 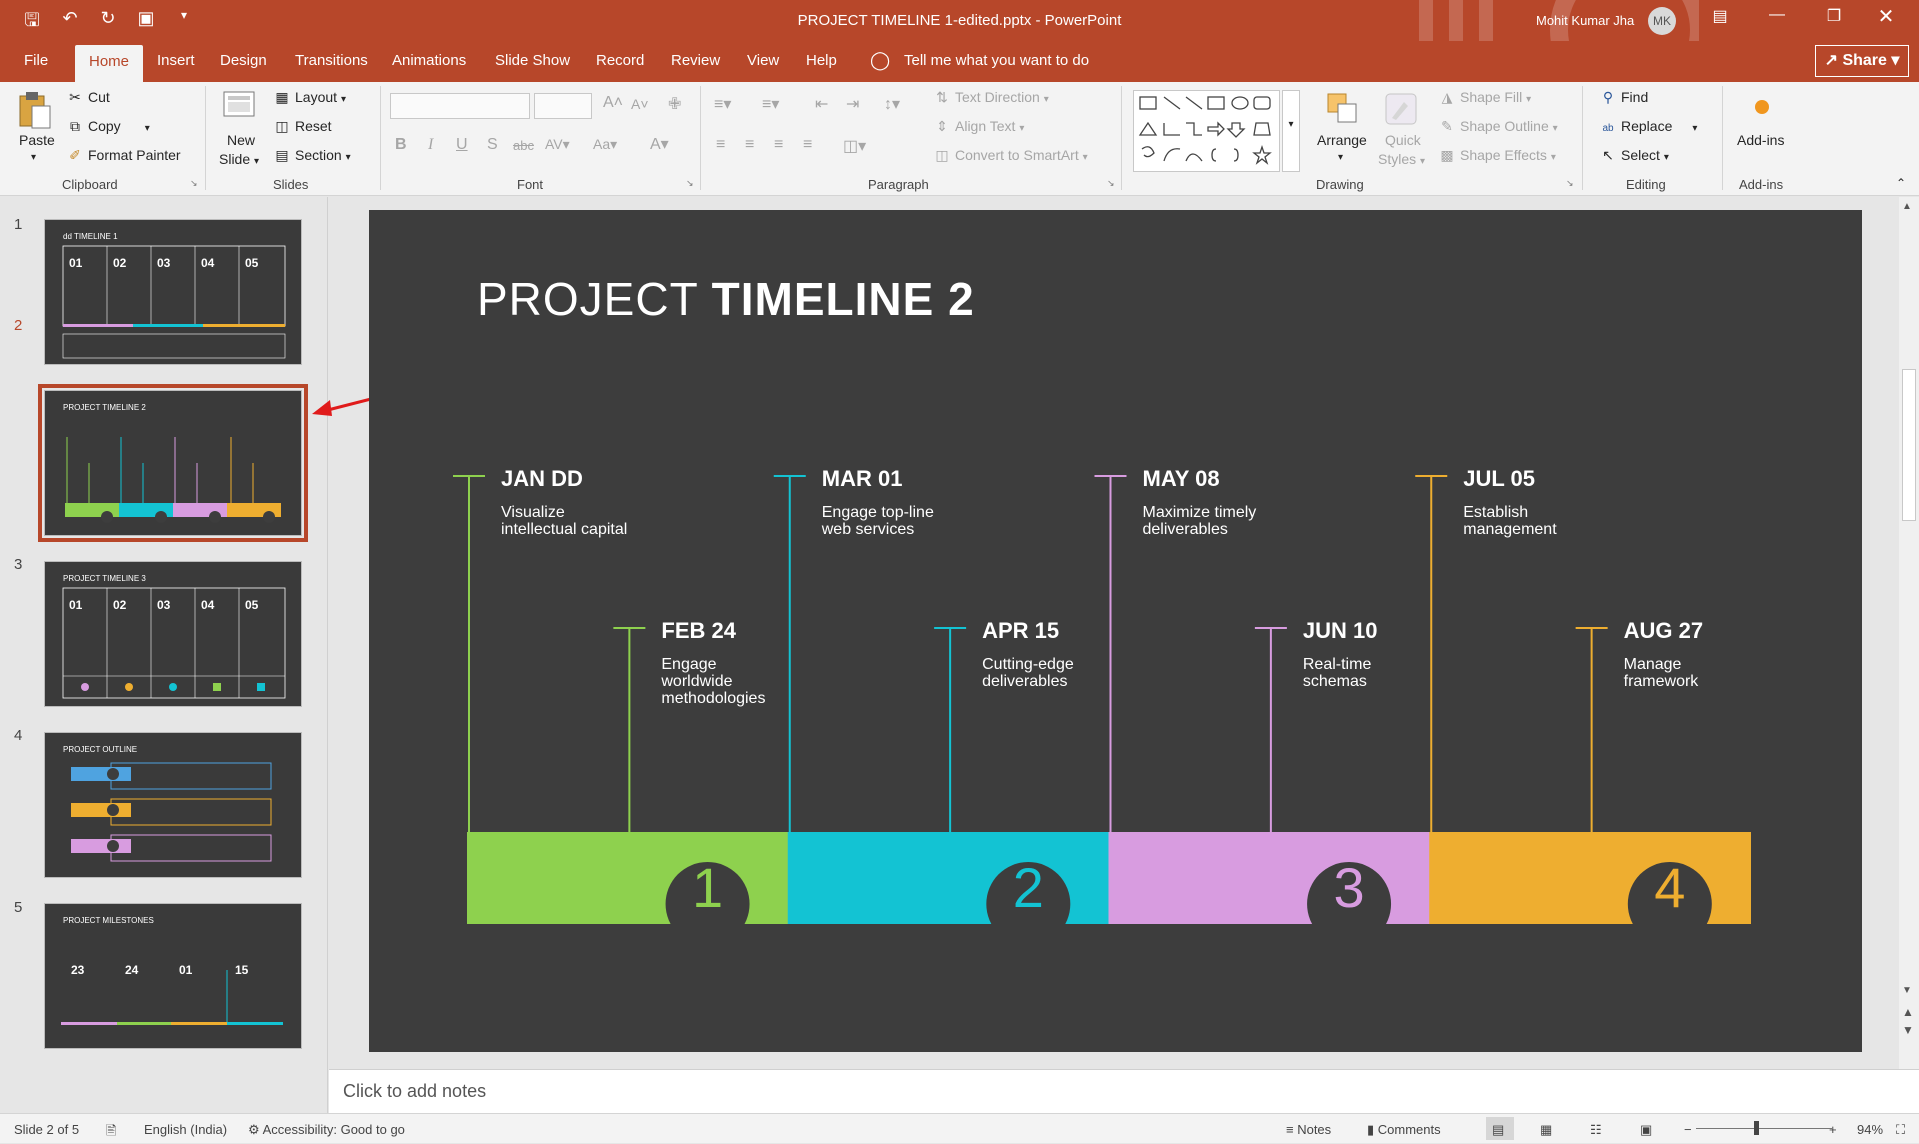 What do you see at coordinates (492, 145) in the screenshot?
I see `shadow-icon: S` at bounding box center [492, 145].